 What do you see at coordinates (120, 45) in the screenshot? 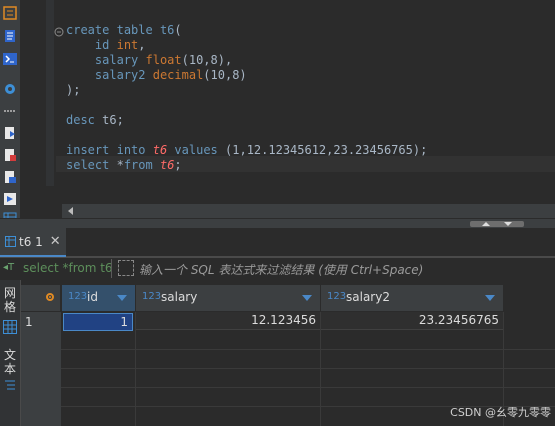
I see `code-line-2: id int,` at bounding box center [120, 45].